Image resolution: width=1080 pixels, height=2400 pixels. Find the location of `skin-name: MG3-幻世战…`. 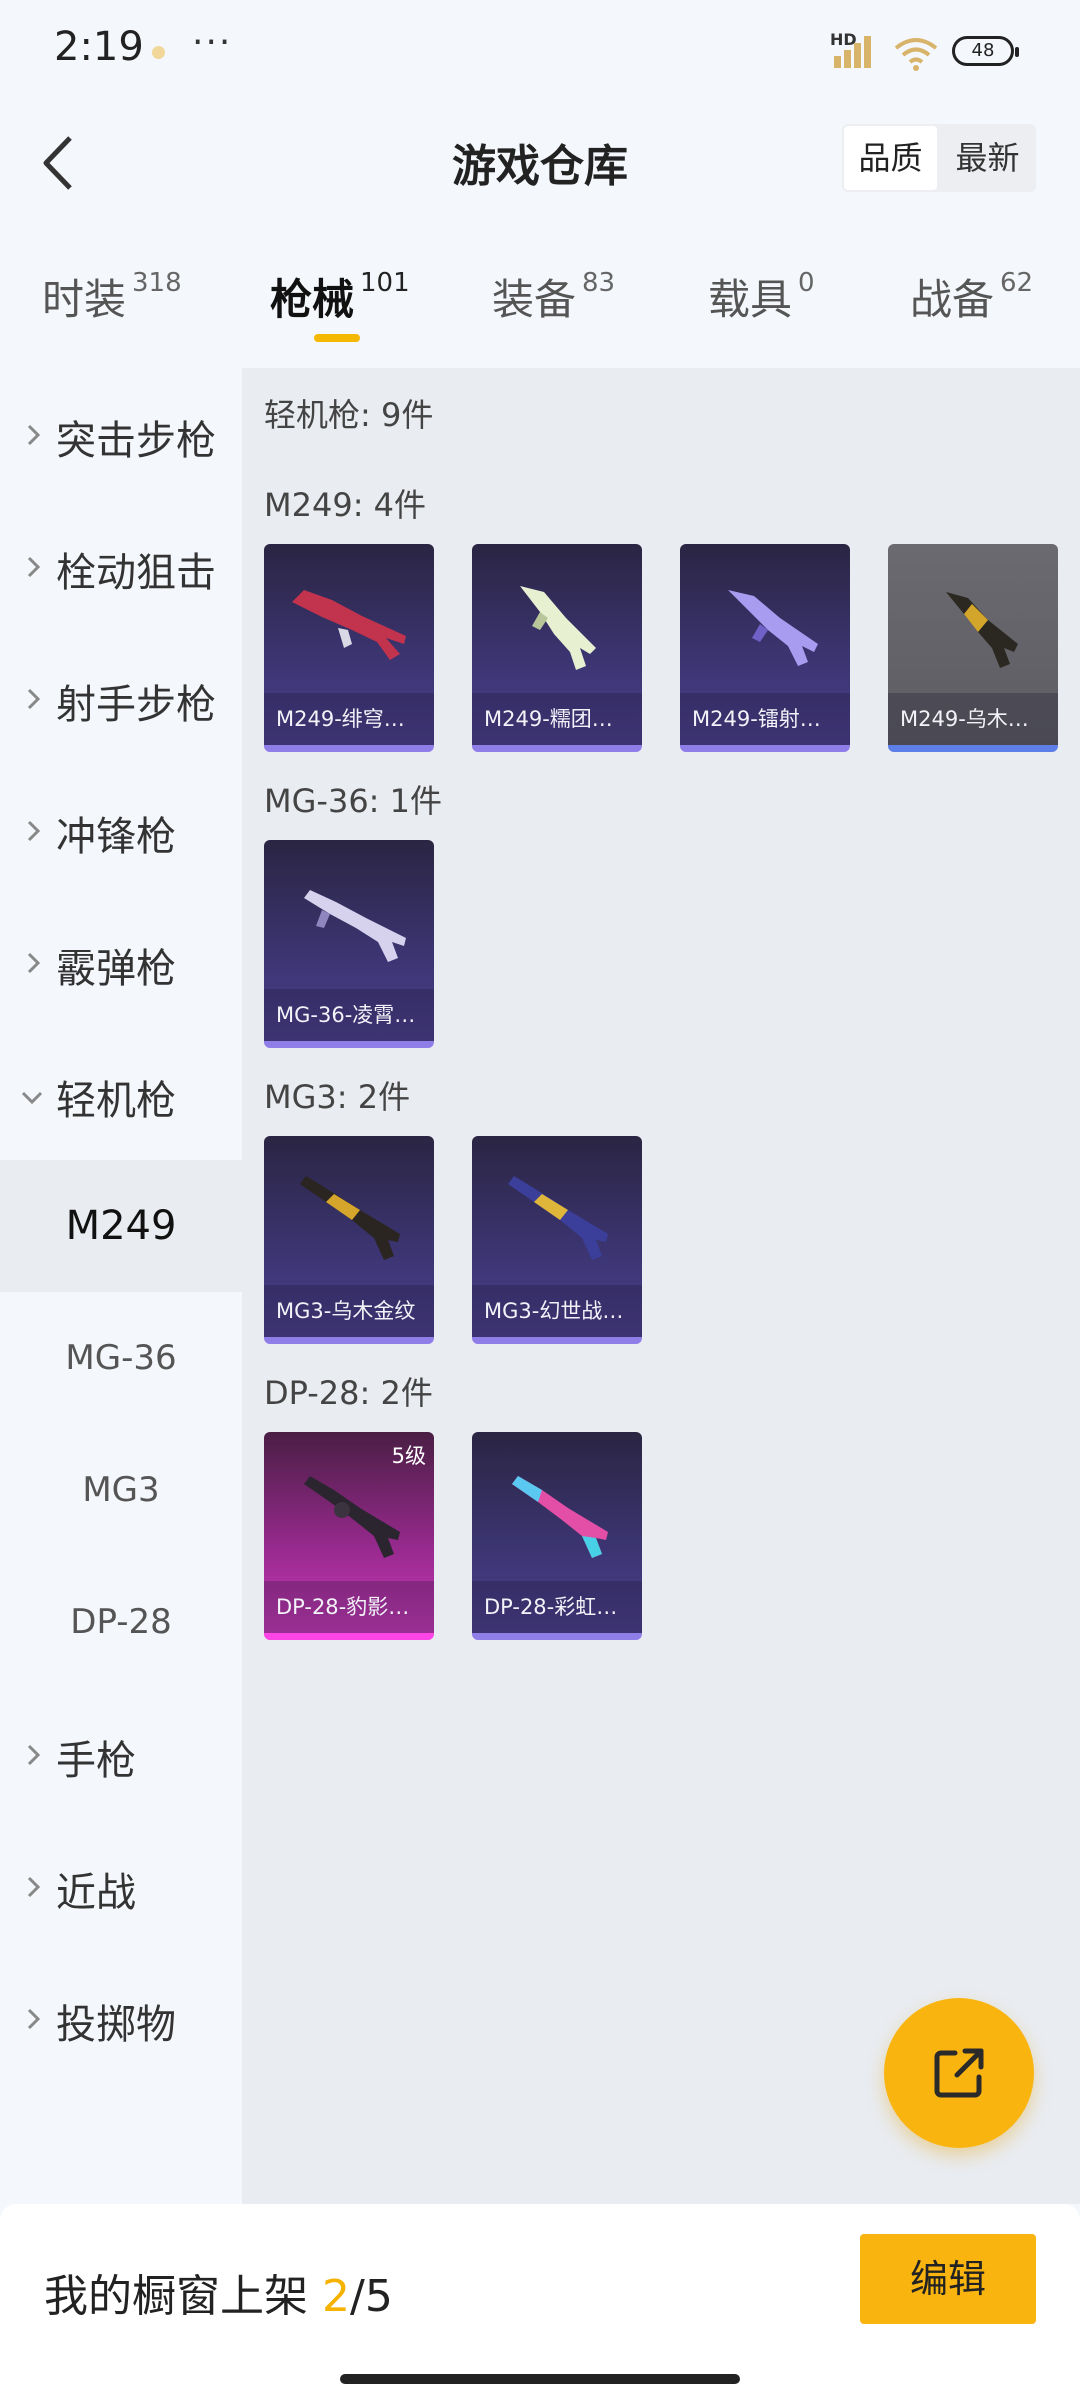

skin-name: MG3-幻世战… is located at coordinates (557, 1311).